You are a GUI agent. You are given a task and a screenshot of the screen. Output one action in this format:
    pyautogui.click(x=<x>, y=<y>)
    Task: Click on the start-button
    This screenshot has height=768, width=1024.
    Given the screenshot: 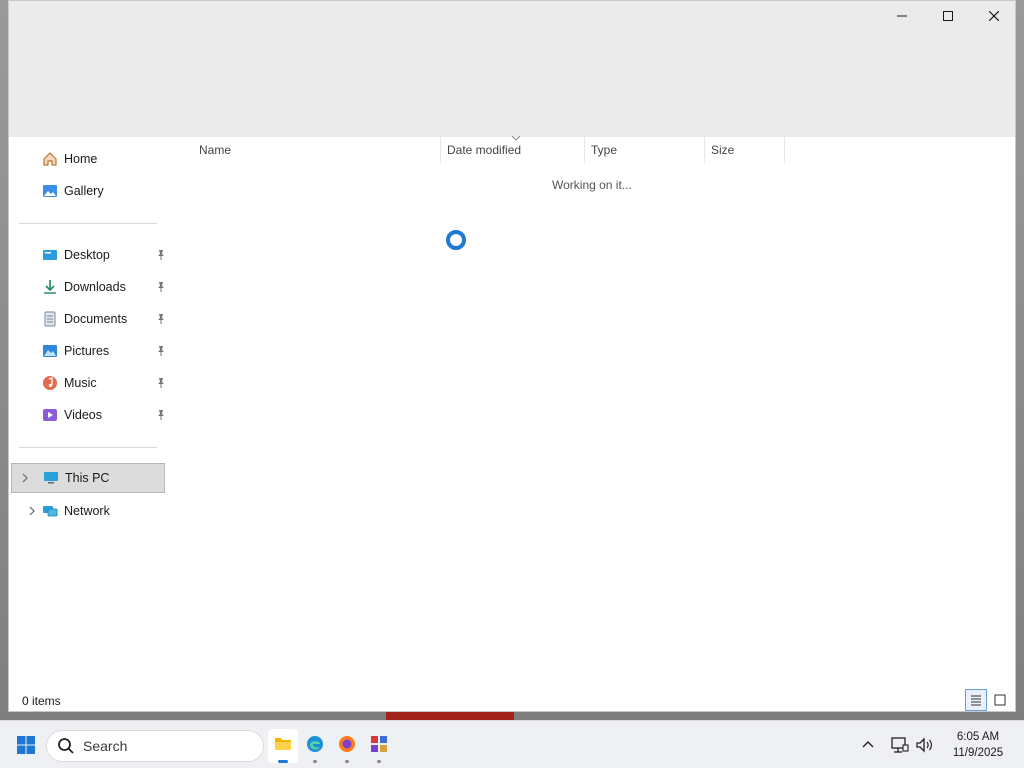 What is the action you would take?
    pyautogui.click(x=26, y=745)
    